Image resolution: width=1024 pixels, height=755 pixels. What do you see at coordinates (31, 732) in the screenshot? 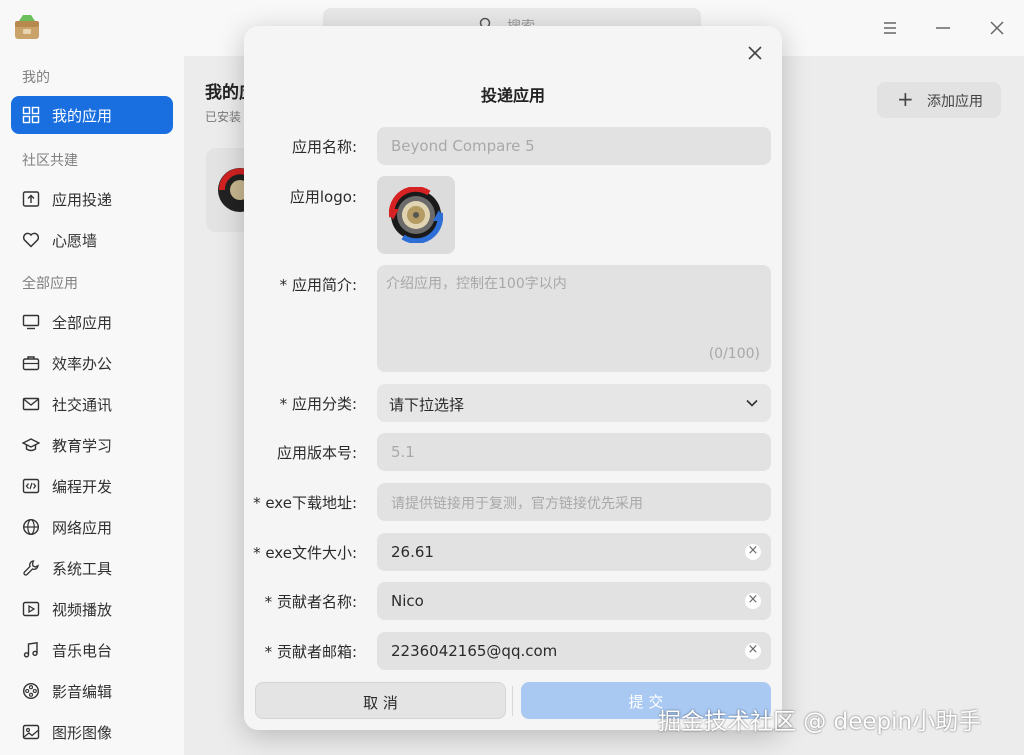
I see `image-icon` at bounding box center [31, 732].